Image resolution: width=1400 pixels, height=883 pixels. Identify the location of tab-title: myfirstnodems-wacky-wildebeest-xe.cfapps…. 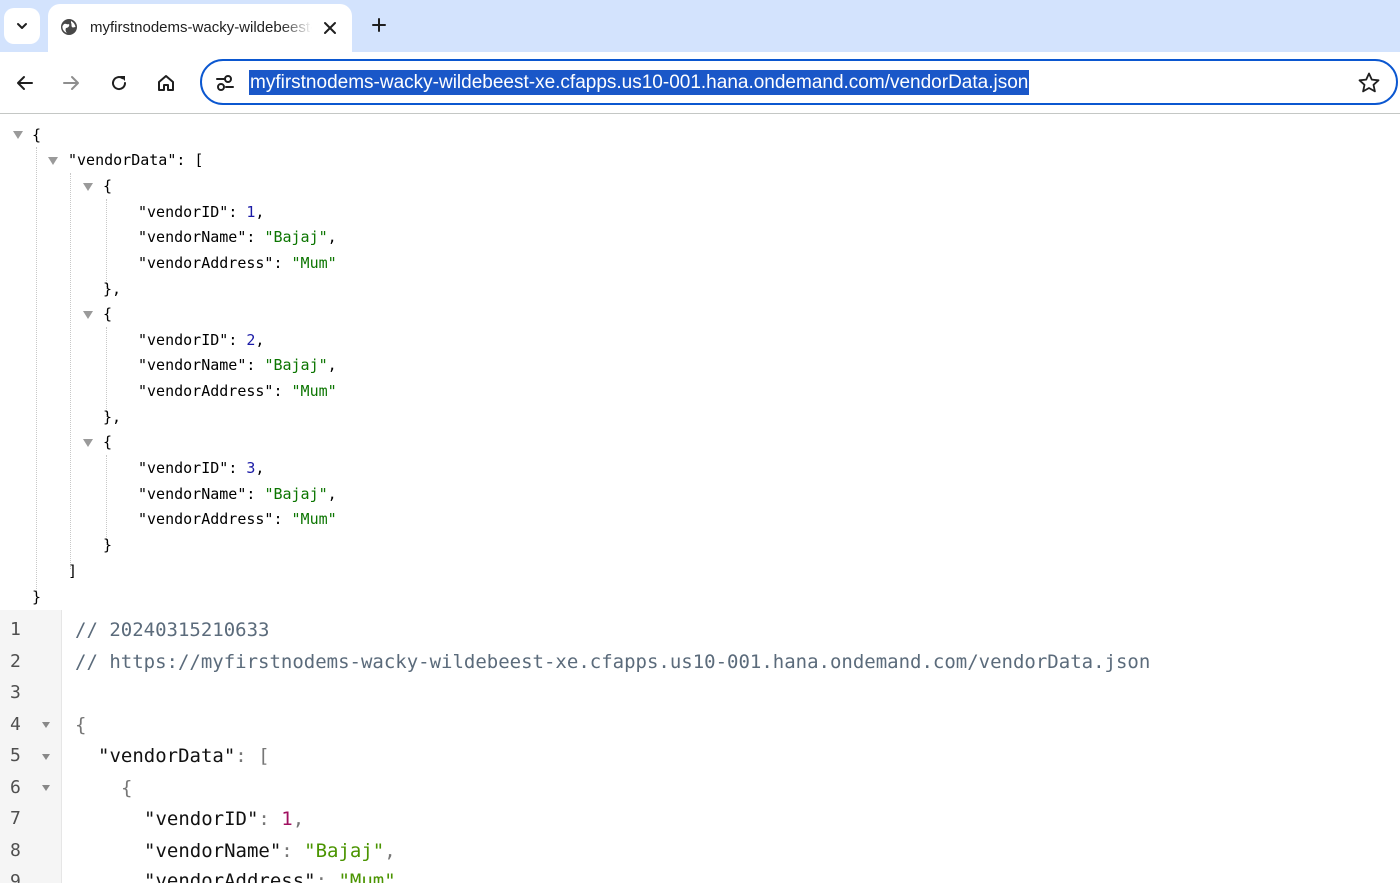
(201, 27).